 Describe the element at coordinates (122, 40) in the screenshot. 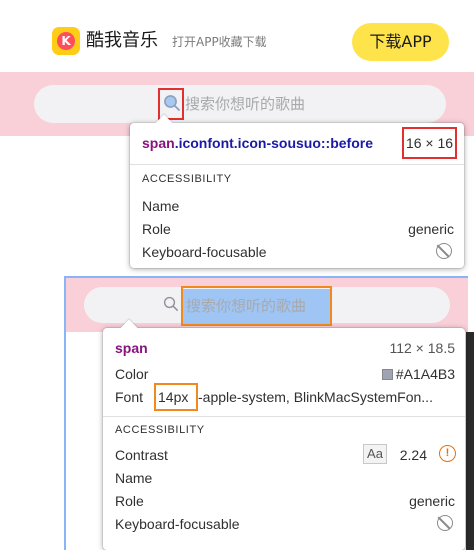

I see `app-name: 酷我音乐` at that location.